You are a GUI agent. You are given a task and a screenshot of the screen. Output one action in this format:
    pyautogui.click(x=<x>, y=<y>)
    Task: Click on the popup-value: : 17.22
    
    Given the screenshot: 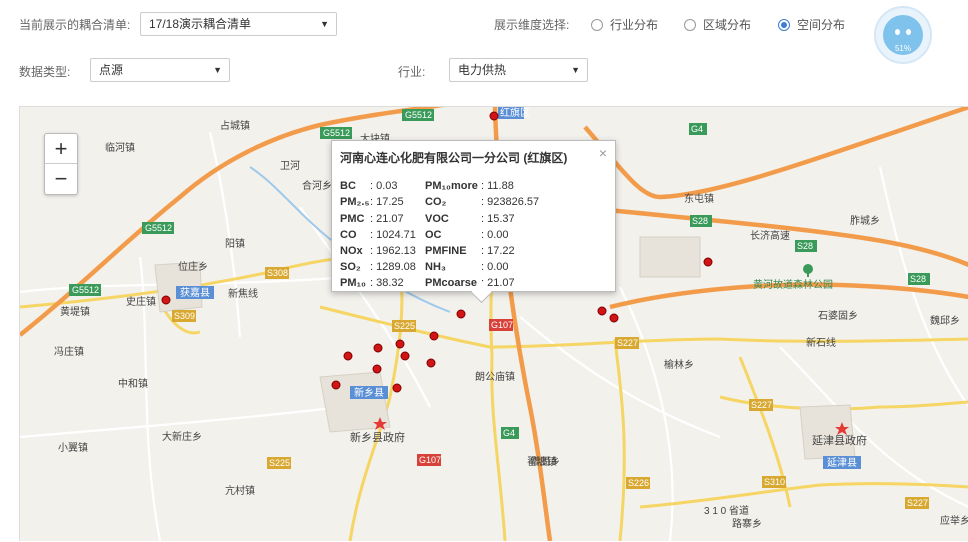 What is the action you would take?
    pyautogui.click(x=498, y=251)
    